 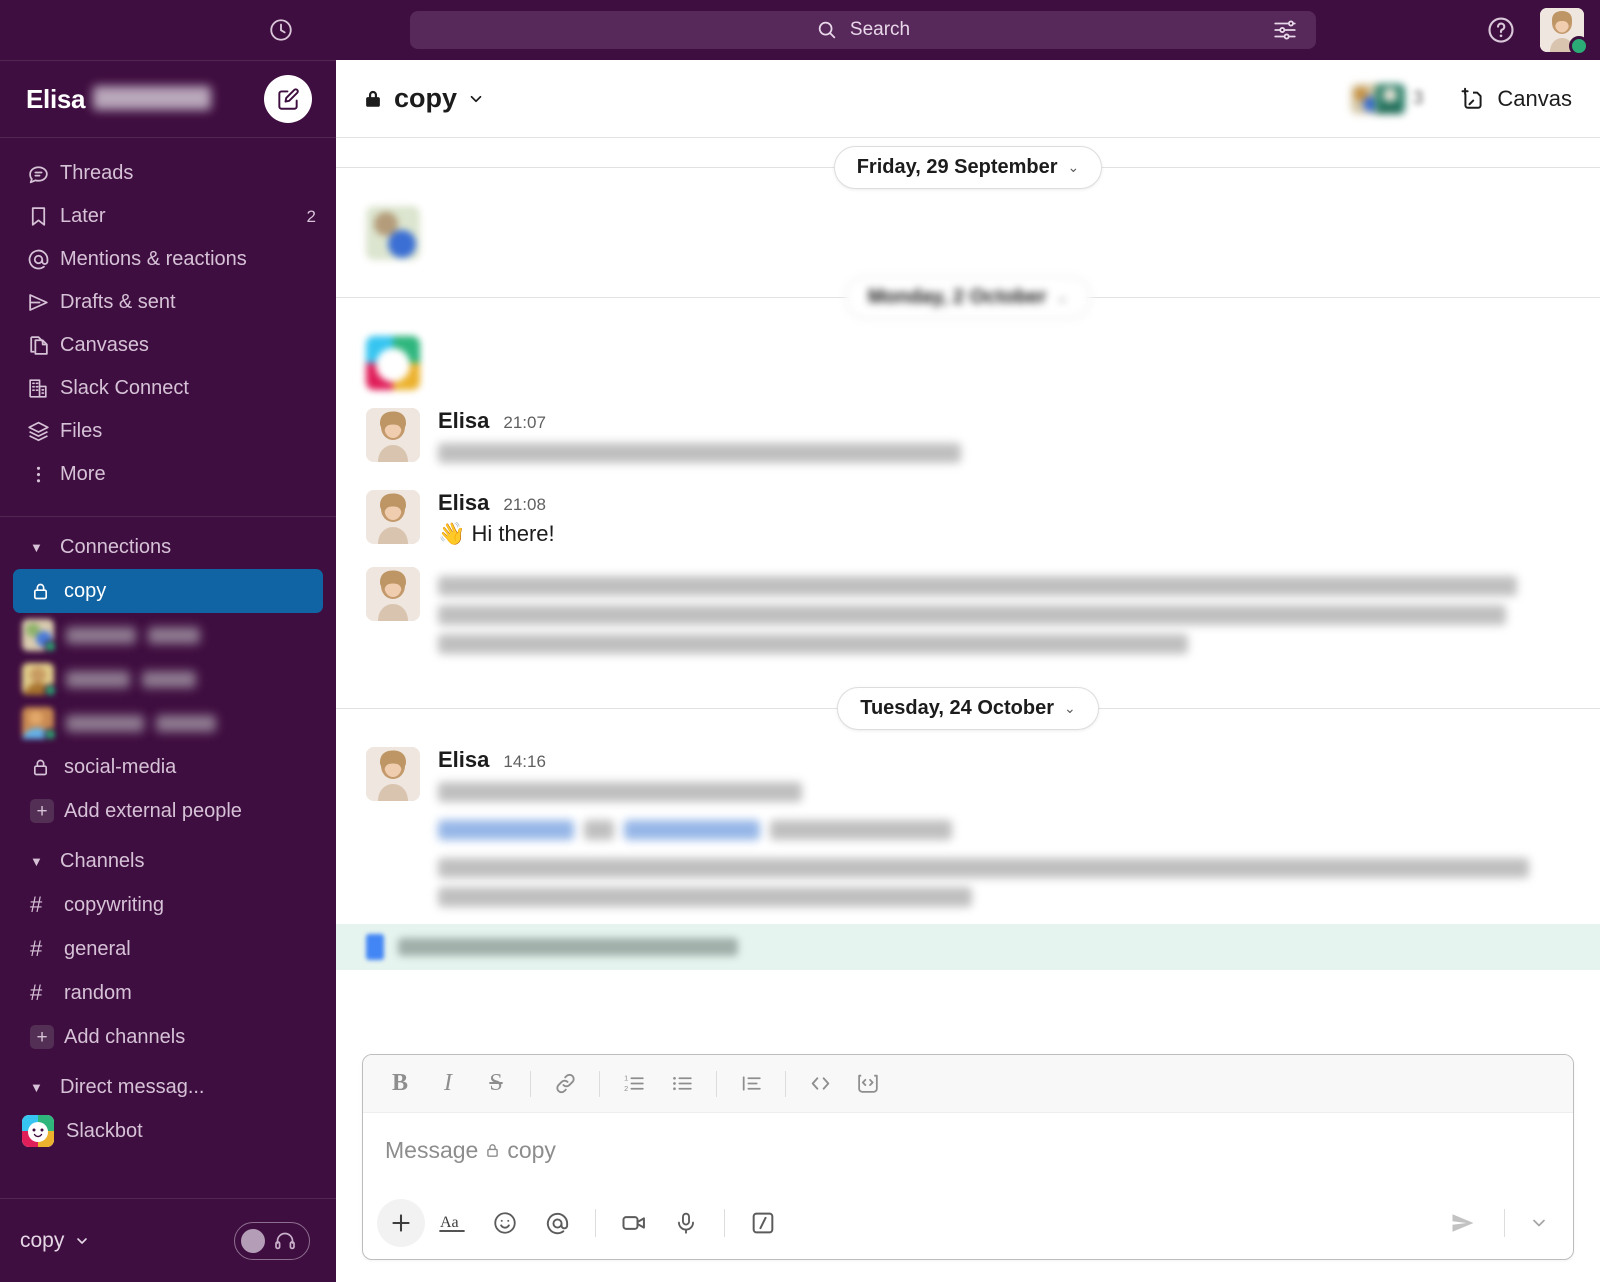 I want to click on huddle-toggle, so click(x=272, y=1240).